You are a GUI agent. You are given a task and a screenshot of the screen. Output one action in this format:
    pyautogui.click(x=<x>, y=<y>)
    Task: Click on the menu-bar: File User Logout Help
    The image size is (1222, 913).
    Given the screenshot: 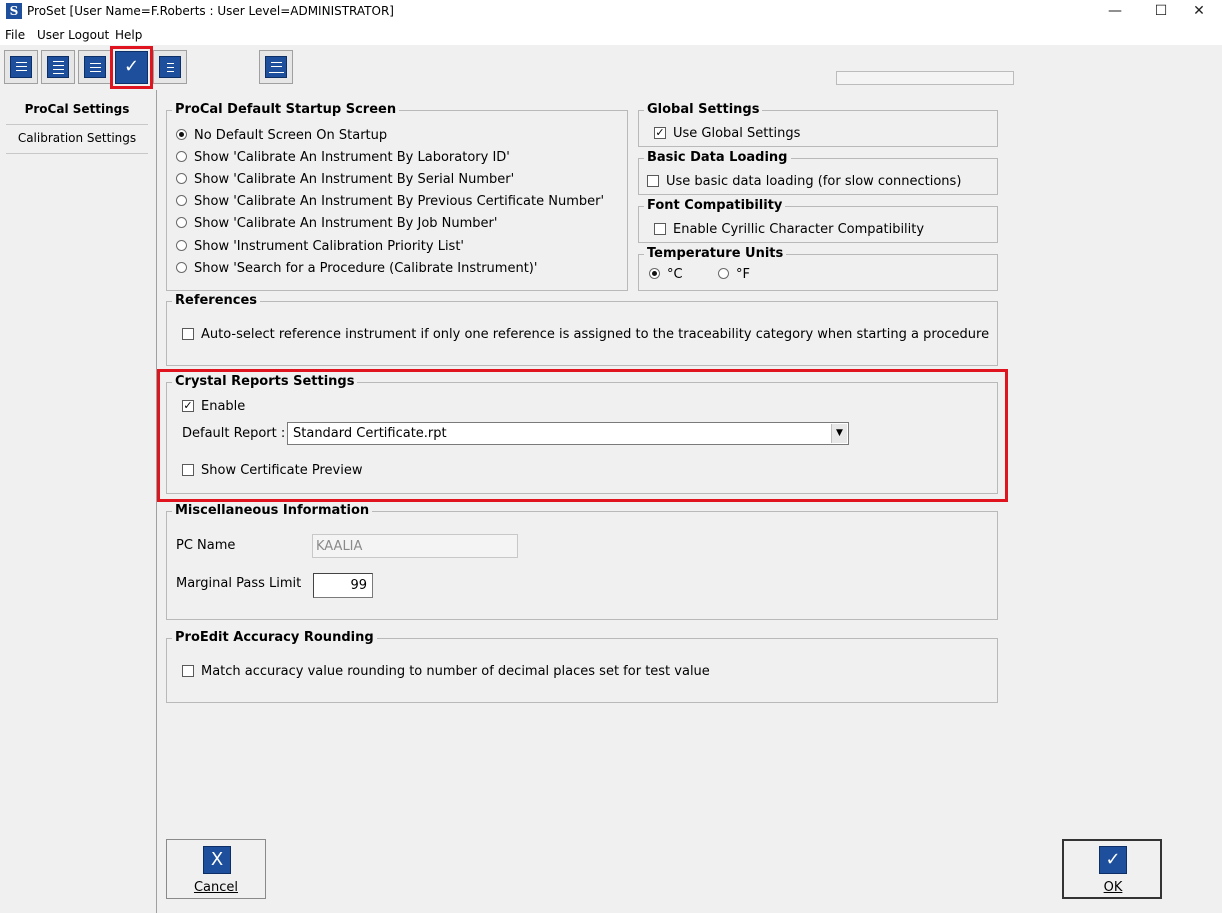 What is the action you would take?
    pyautogui.click(x=611, y=34)
    